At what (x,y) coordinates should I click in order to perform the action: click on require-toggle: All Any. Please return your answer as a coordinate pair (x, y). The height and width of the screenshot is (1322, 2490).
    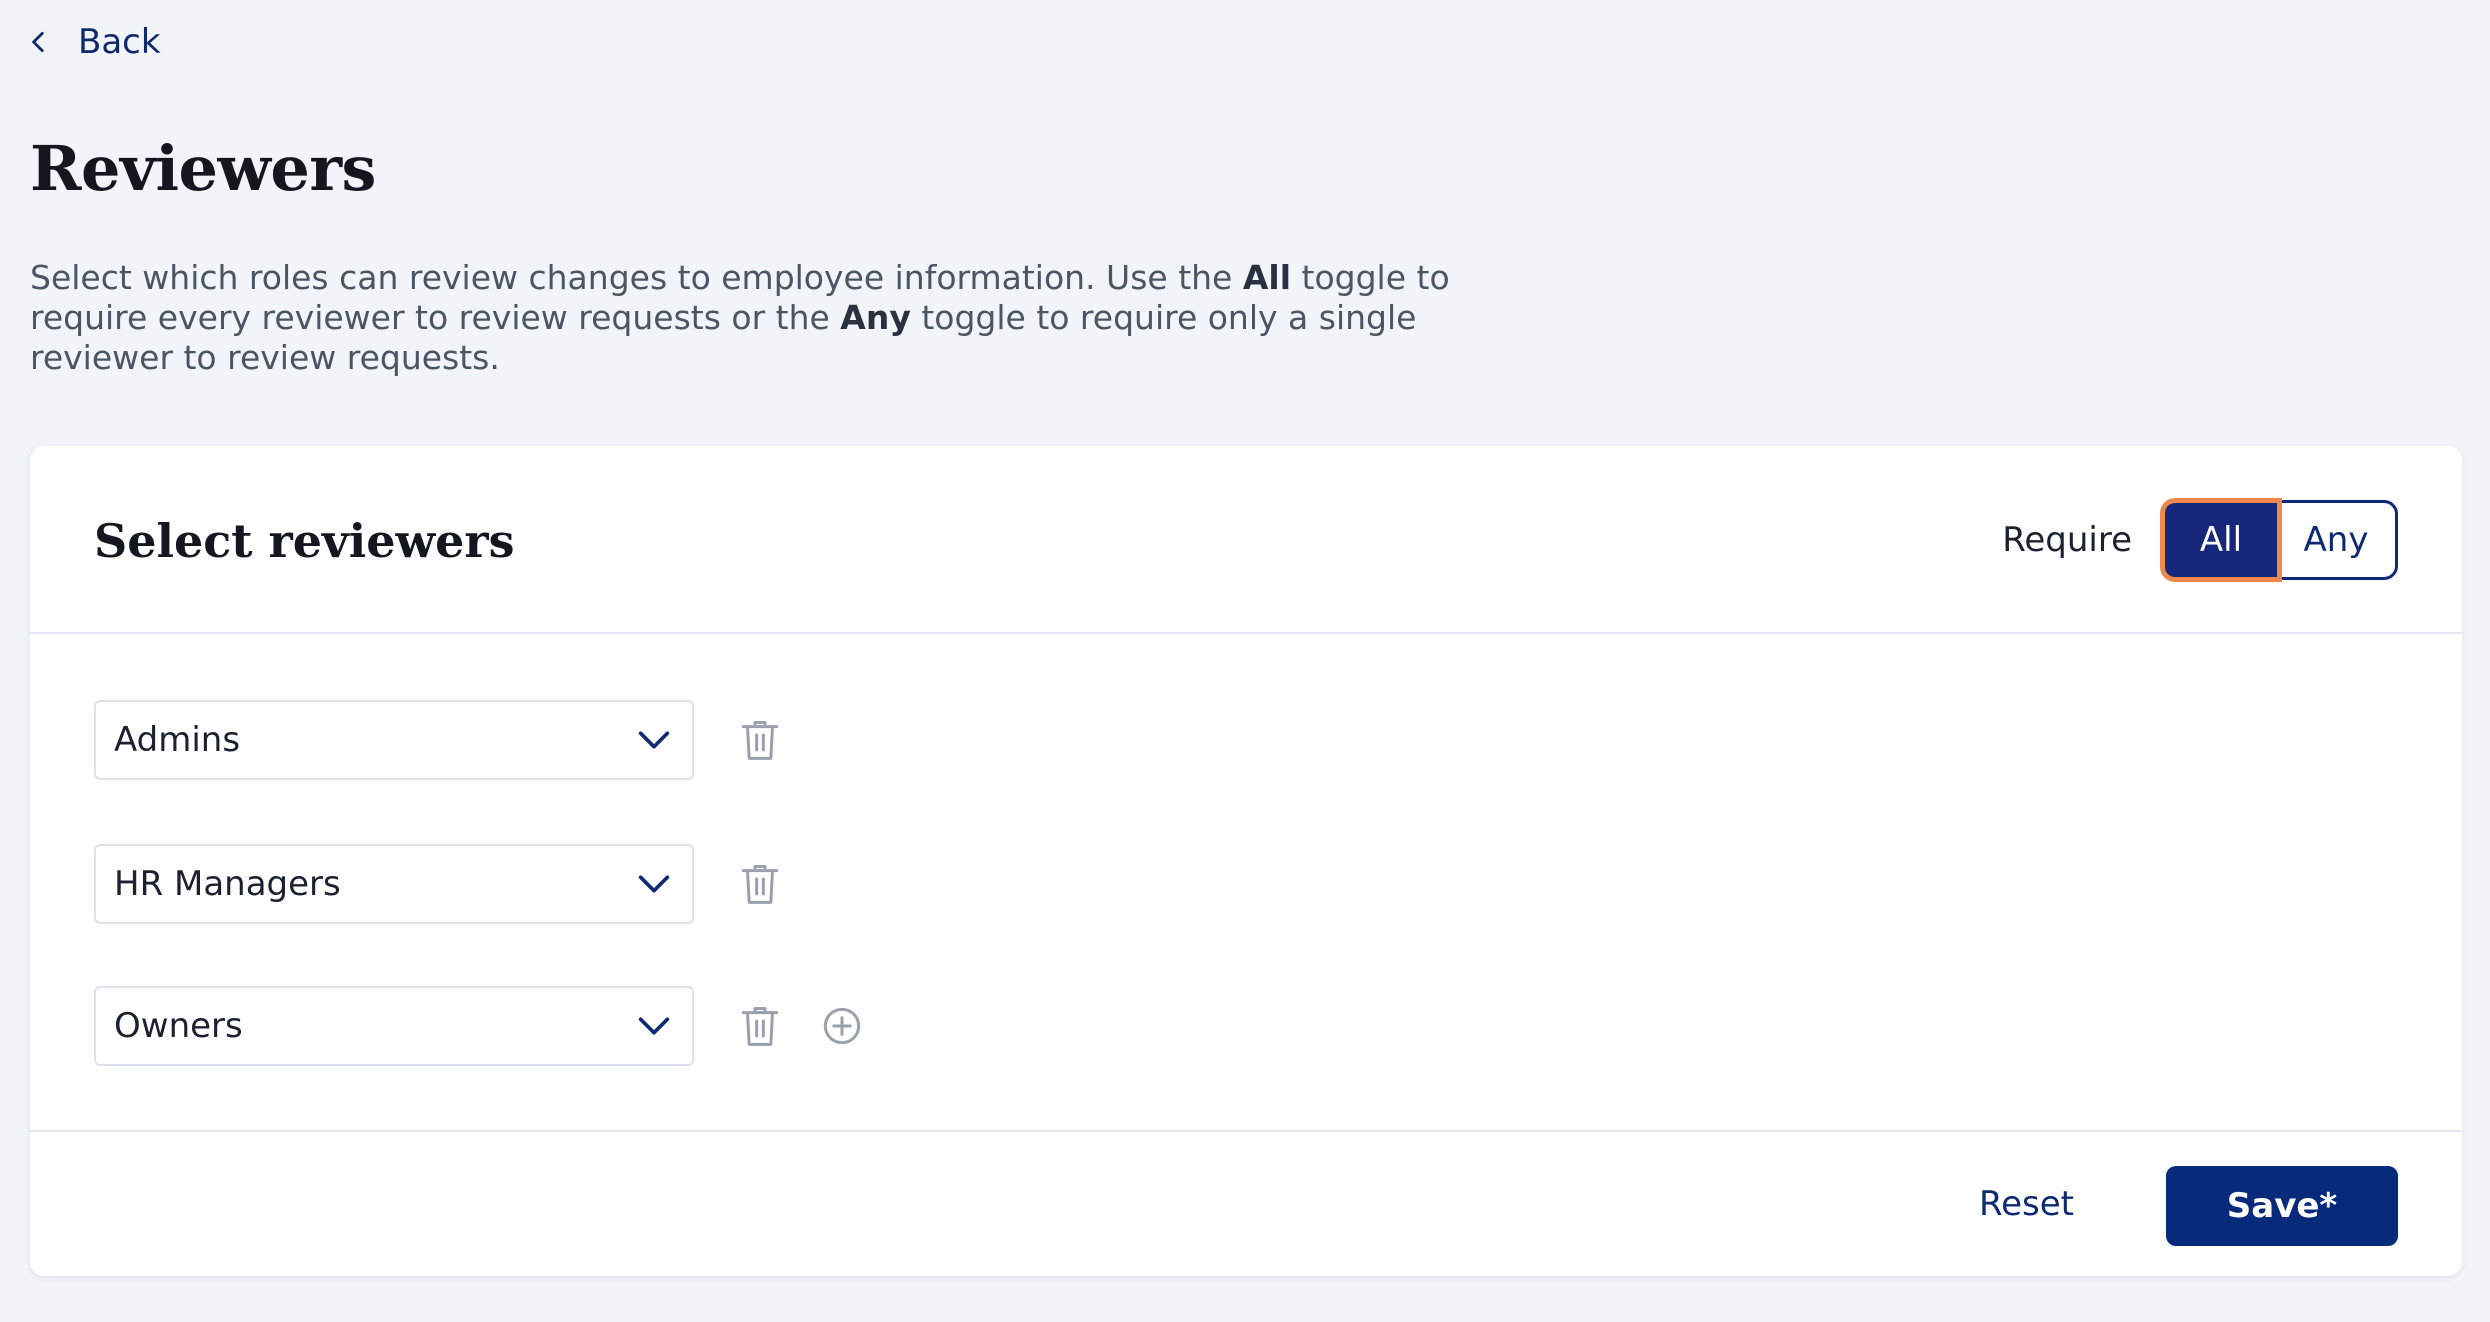
    Looking at the image, I should click on (2280, 540).